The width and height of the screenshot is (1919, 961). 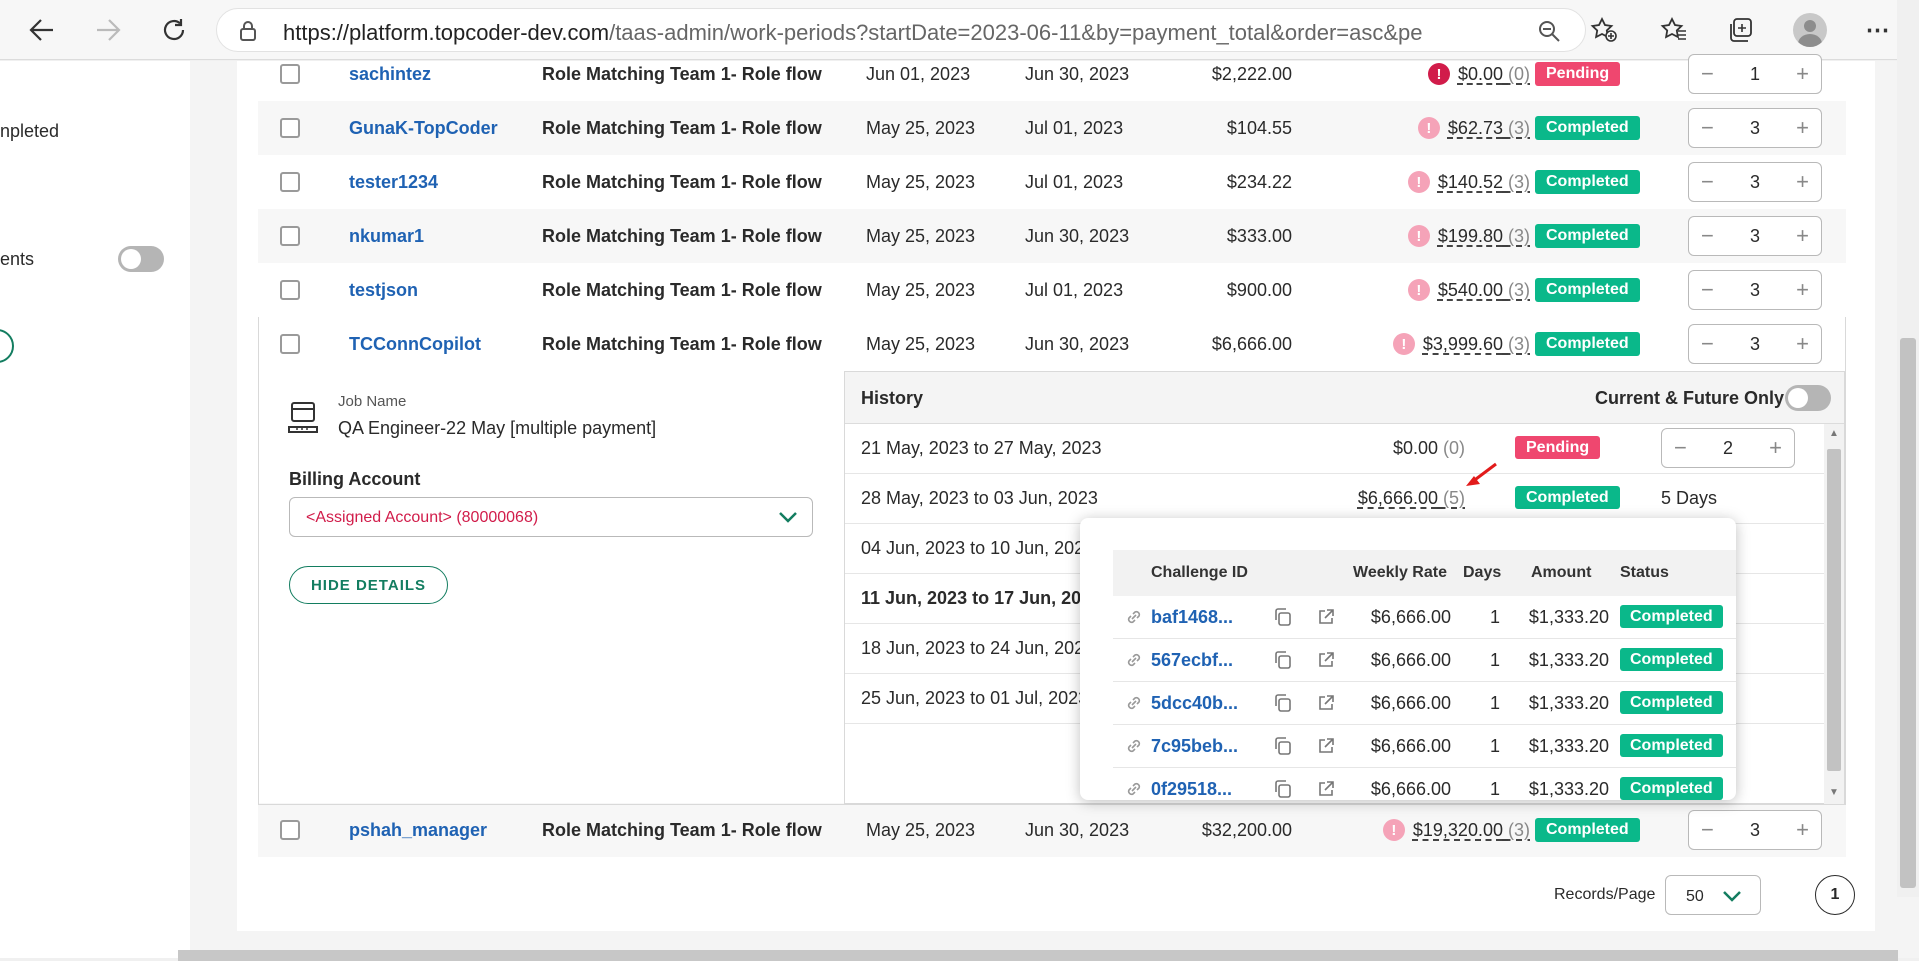 What do you see at coordinates (1808, 398) in the screenshot?
I see `current-future-toggle` at bounding box center [1808, 398].